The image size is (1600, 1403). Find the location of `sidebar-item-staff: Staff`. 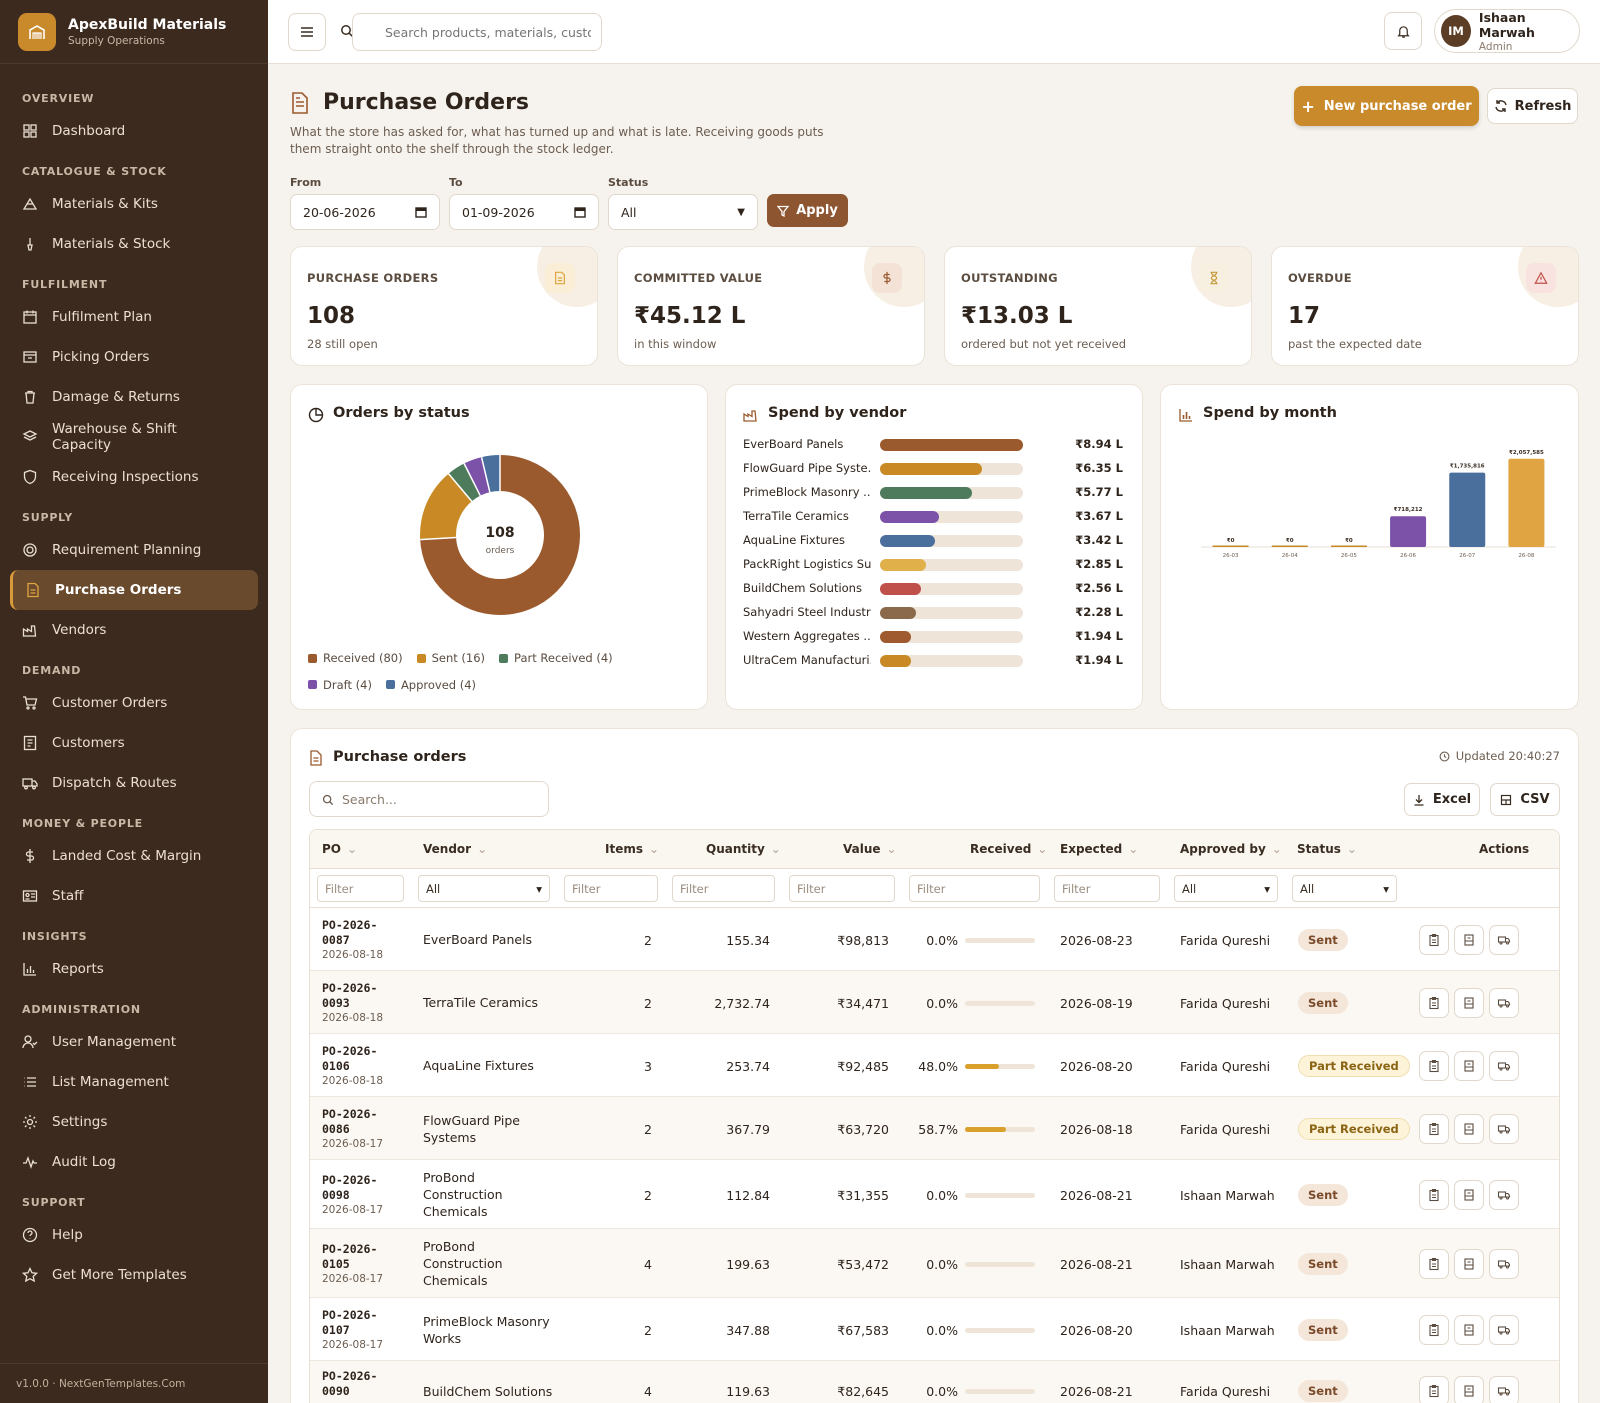

sidebar-item-staff: Staff is located at coordinates (134, 896).